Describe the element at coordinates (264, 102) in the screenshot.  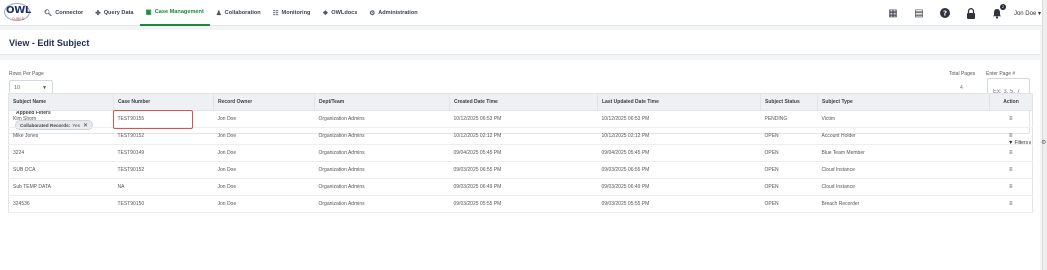
I see `column-header: Record Owner` at that location.